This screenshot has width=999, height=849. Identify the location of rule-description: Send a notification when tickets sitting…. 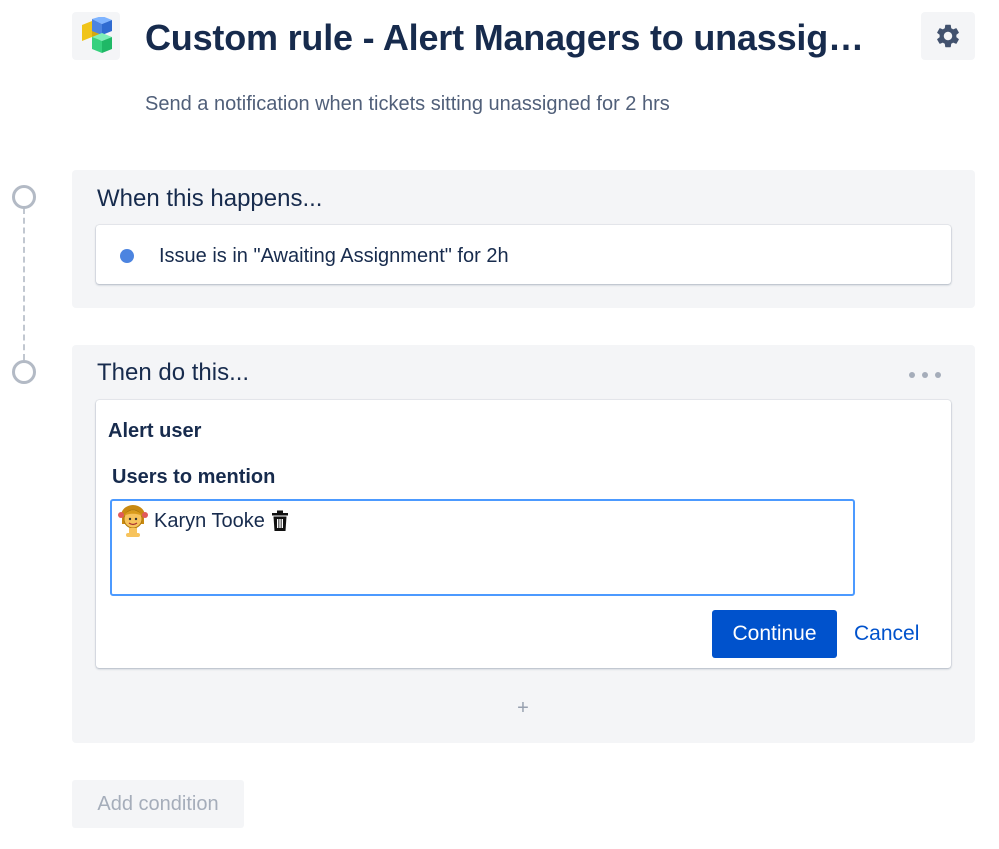
(407, 104).